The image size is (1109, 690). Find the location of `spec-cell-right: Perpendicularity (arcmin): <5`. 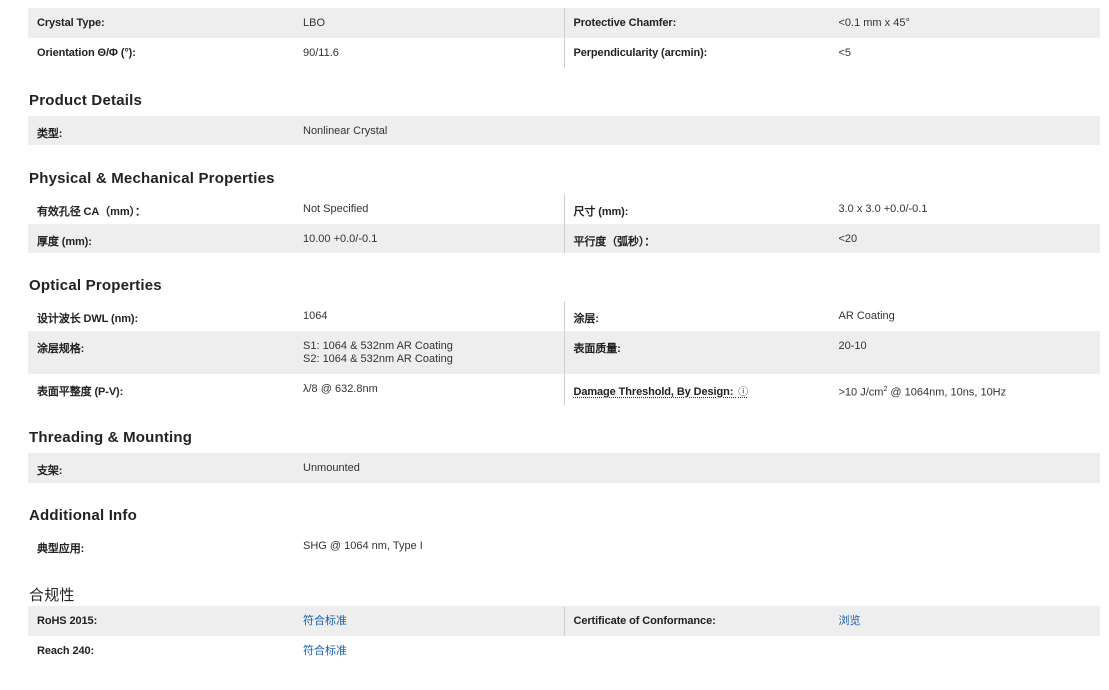

spec-cell-right: Perpendicularity (arcmin): <5 is located at coordinates (832, 53).